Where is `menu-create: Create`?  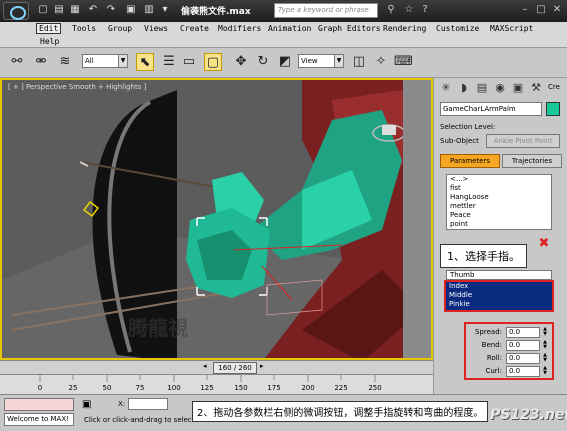 menu-create: Create is located at coordinates (194, 28).